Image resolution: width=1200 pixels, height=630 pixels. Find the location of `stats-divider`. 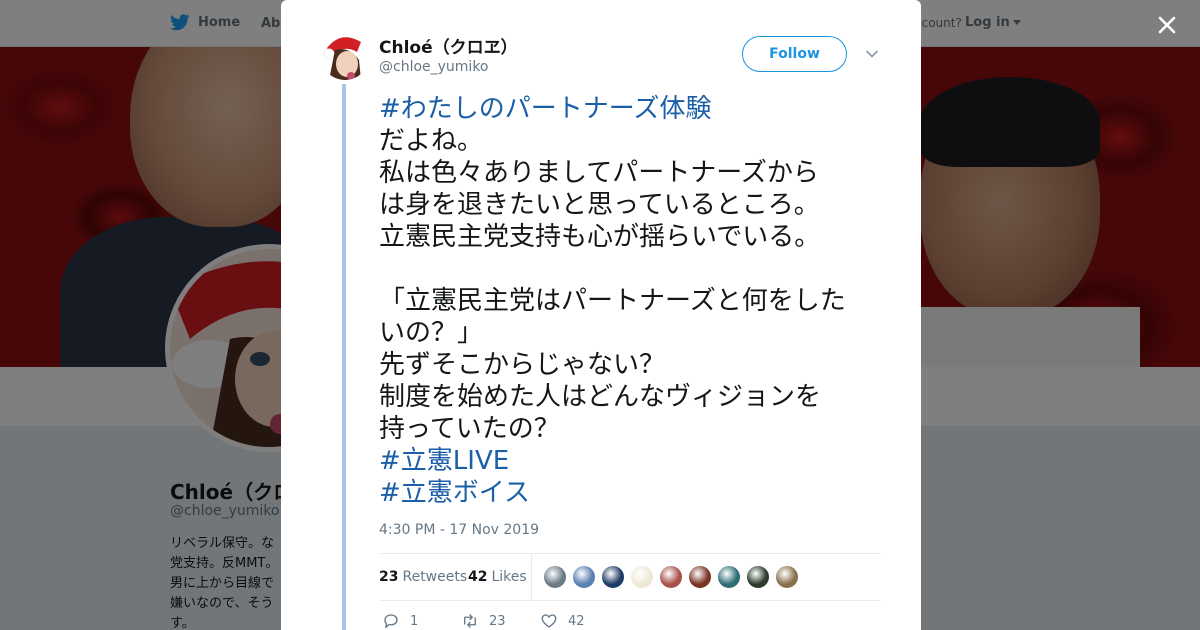

stats-divider is located at coordinates (531, 577).